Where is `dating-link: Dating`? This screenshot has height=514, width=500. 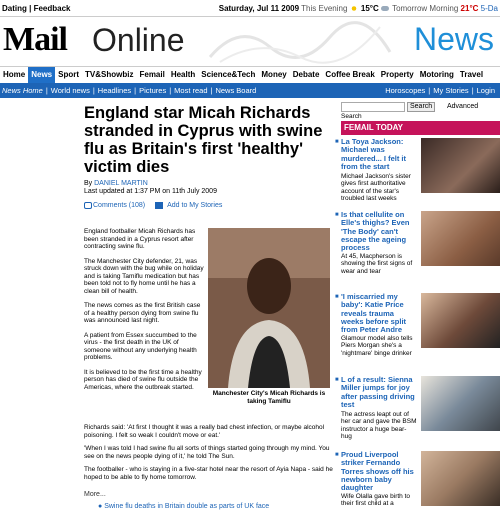 dating-link: Dating is located at coordinates (14, 8).